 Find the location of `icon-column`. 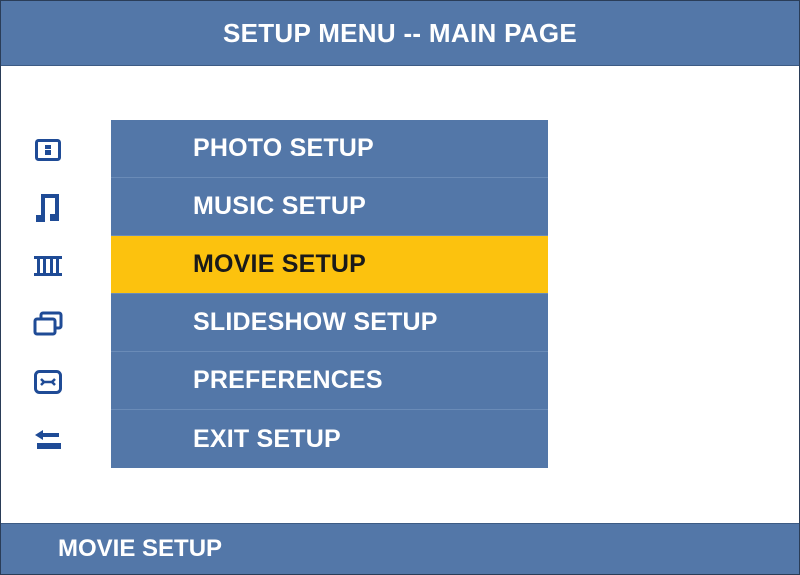

icon-column is located at coordinates (48, 295).